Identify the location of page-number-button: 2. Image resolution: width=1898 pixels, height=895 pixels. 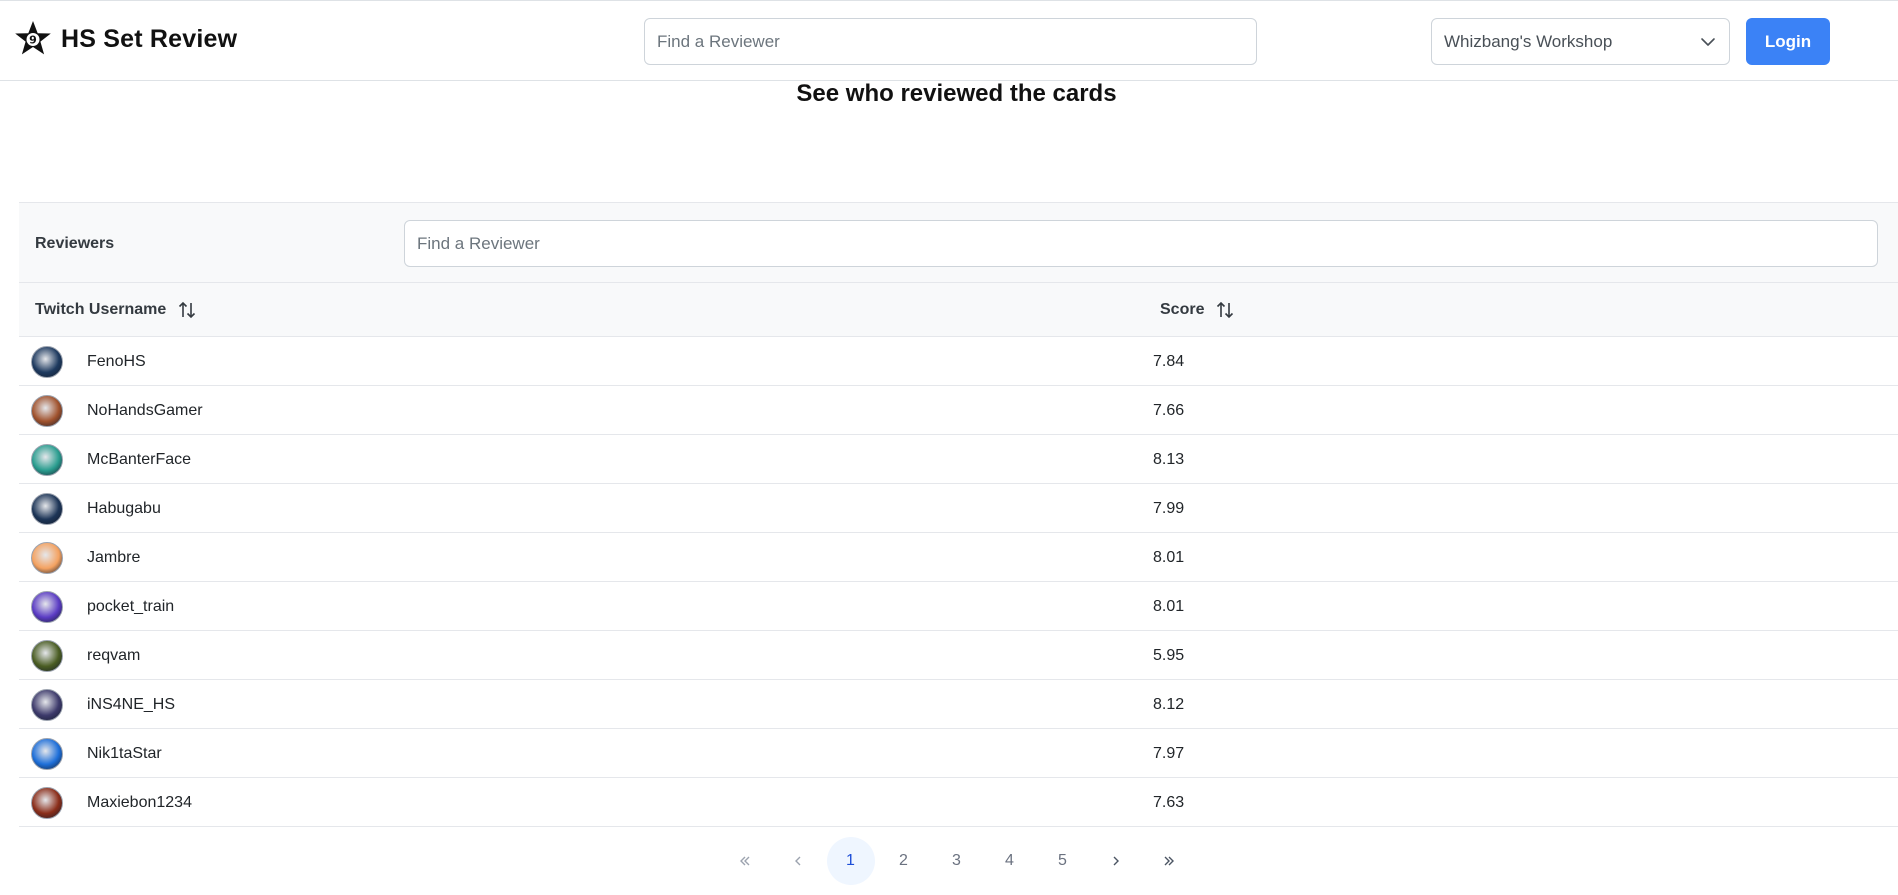
(904, 861).